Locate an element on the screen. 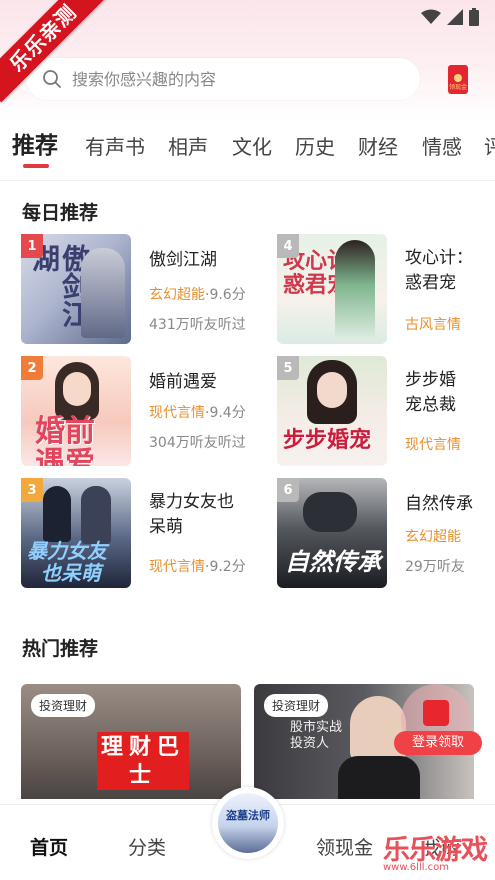  book-title: 步步婚宠总裁的心 is located at coordinates (430, 392).